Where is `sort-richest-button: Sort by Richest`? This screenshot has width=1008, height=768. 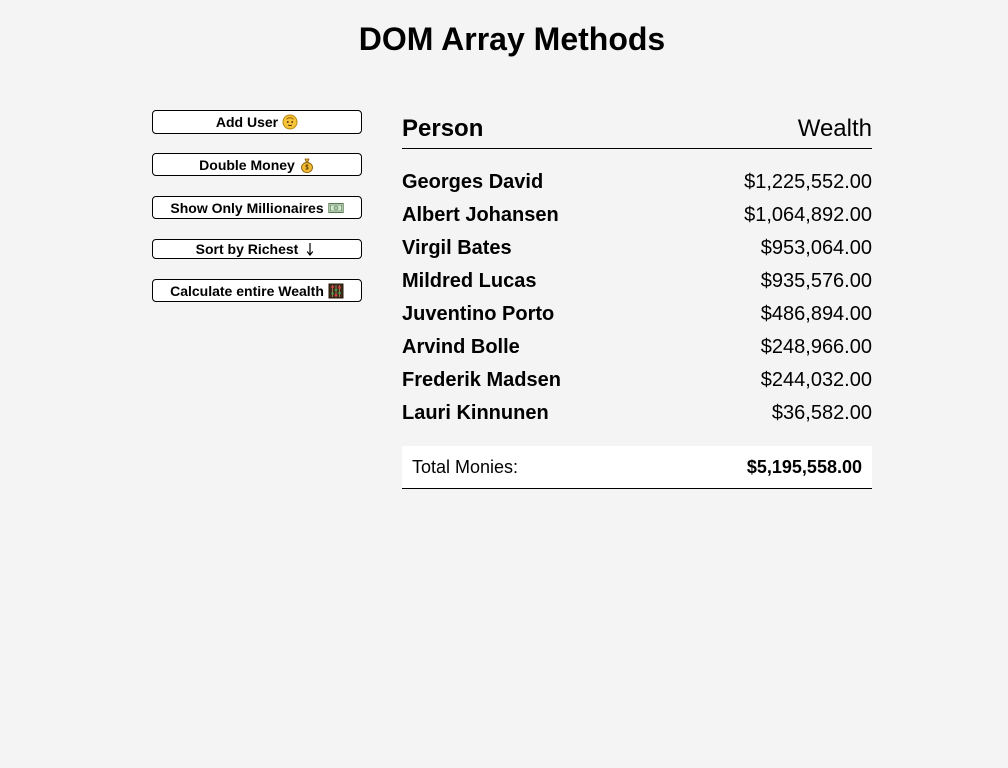 sort-richest-button: Sort by Richest is located at coordinates (257, 249).